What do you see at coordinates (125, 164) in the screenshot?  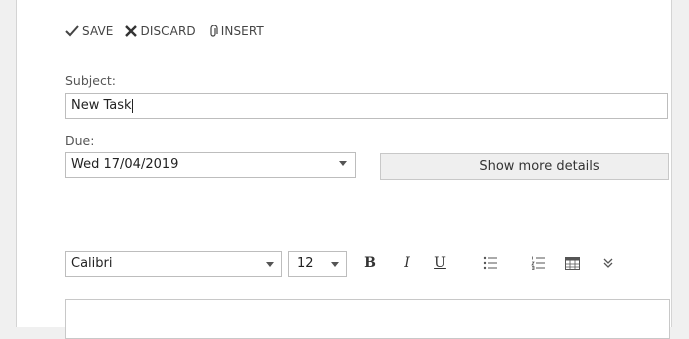 I see `due-date-value: Wed 17/04/2019` at bounding box center [125, 164].